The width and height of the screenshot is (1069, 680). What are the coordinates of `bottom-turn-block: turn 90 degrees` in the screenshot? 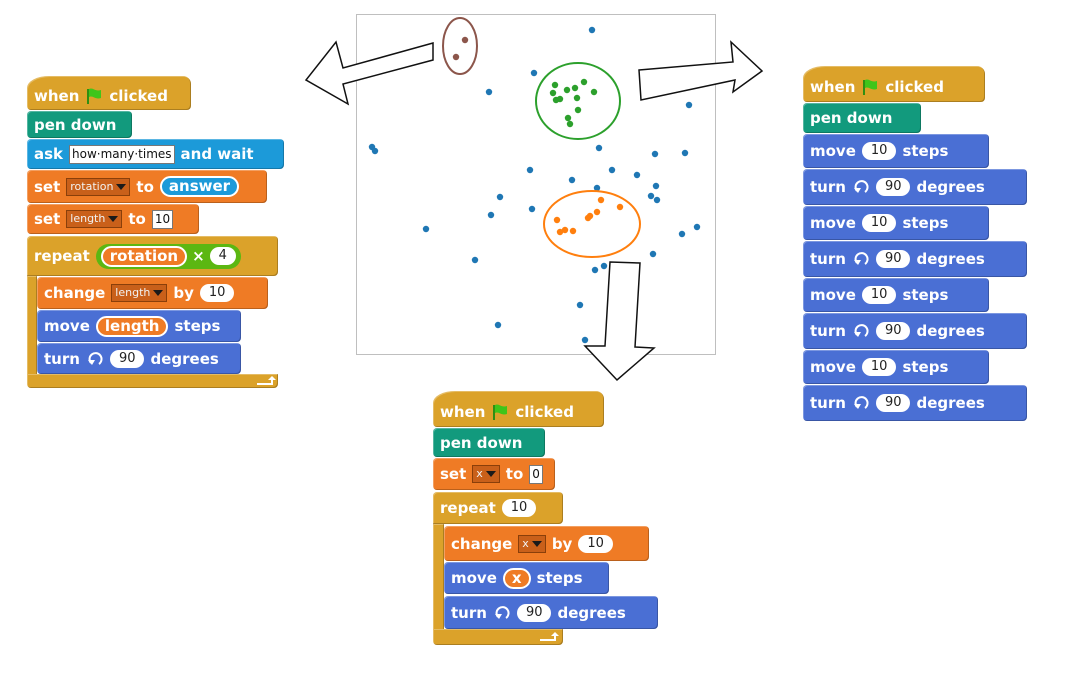 It's located at (551, 612).